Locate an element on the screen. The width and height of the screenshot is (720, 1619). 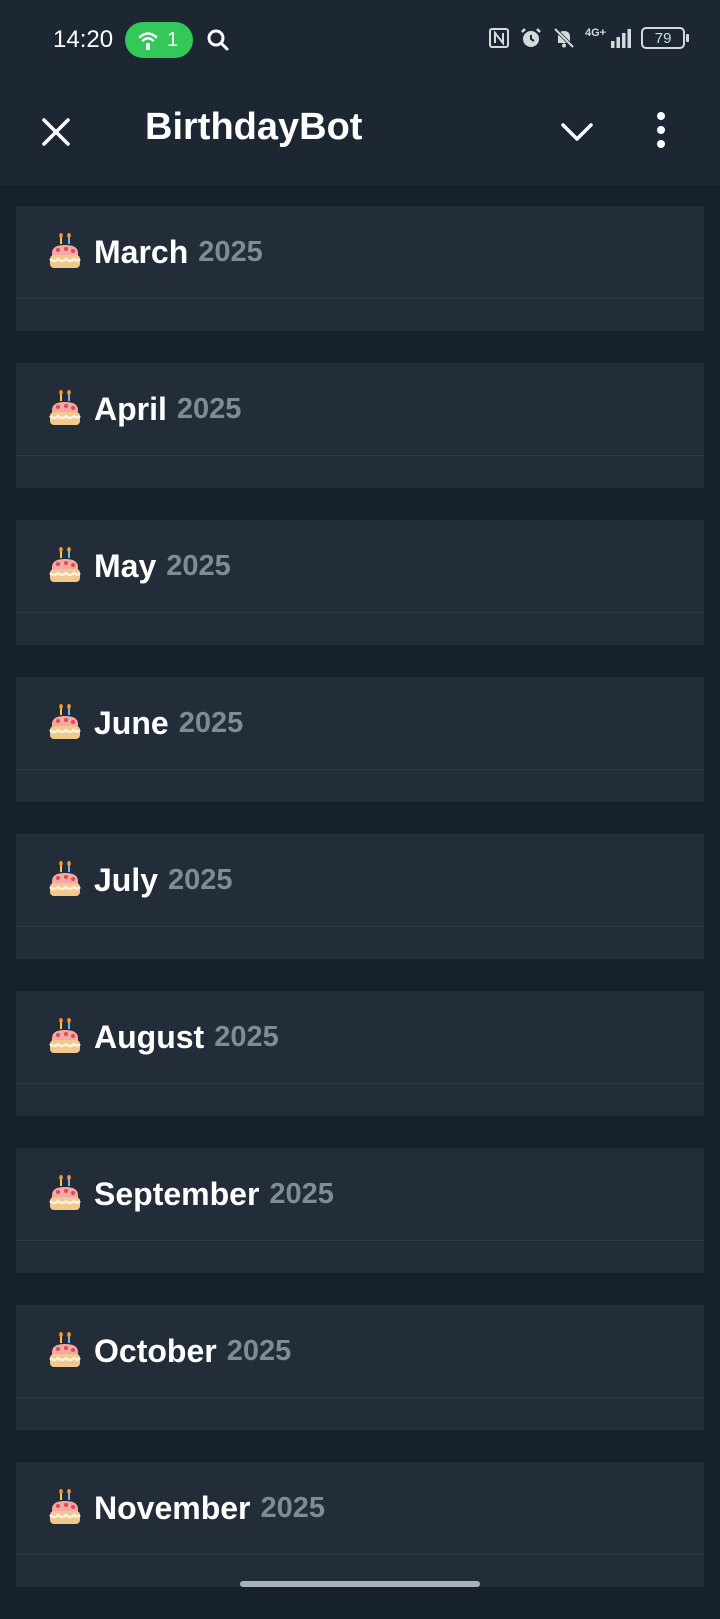
network-type: 4G+ is located at coordinates (596, 33).